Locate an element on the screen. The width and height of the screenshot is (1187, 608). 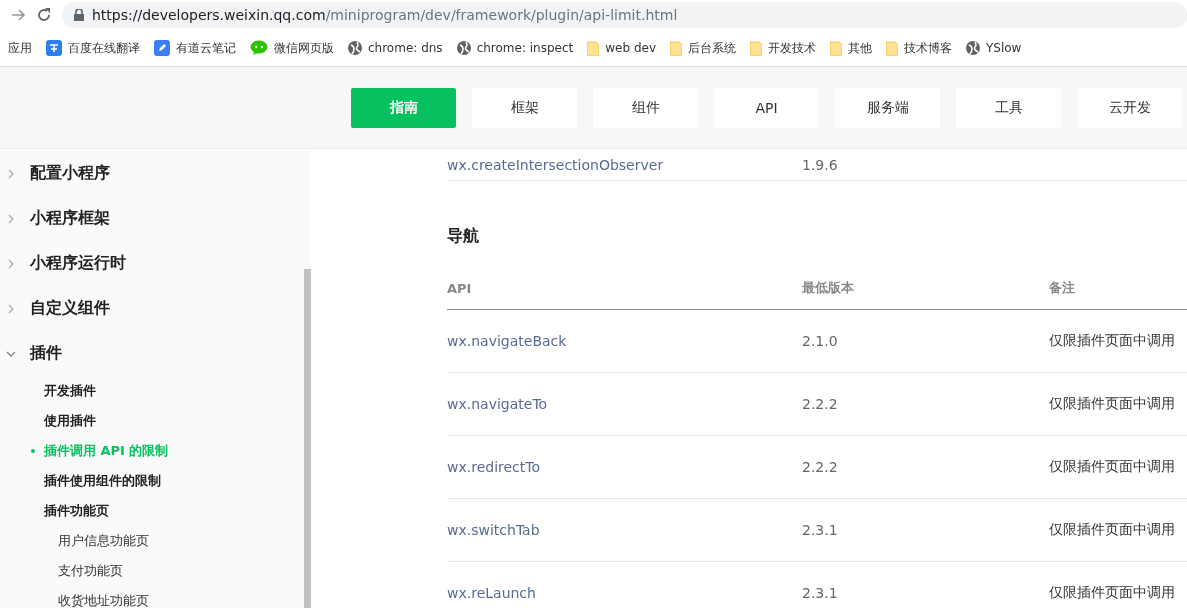
nav-tab: 云开发 is located at coordinates (1129, 107).